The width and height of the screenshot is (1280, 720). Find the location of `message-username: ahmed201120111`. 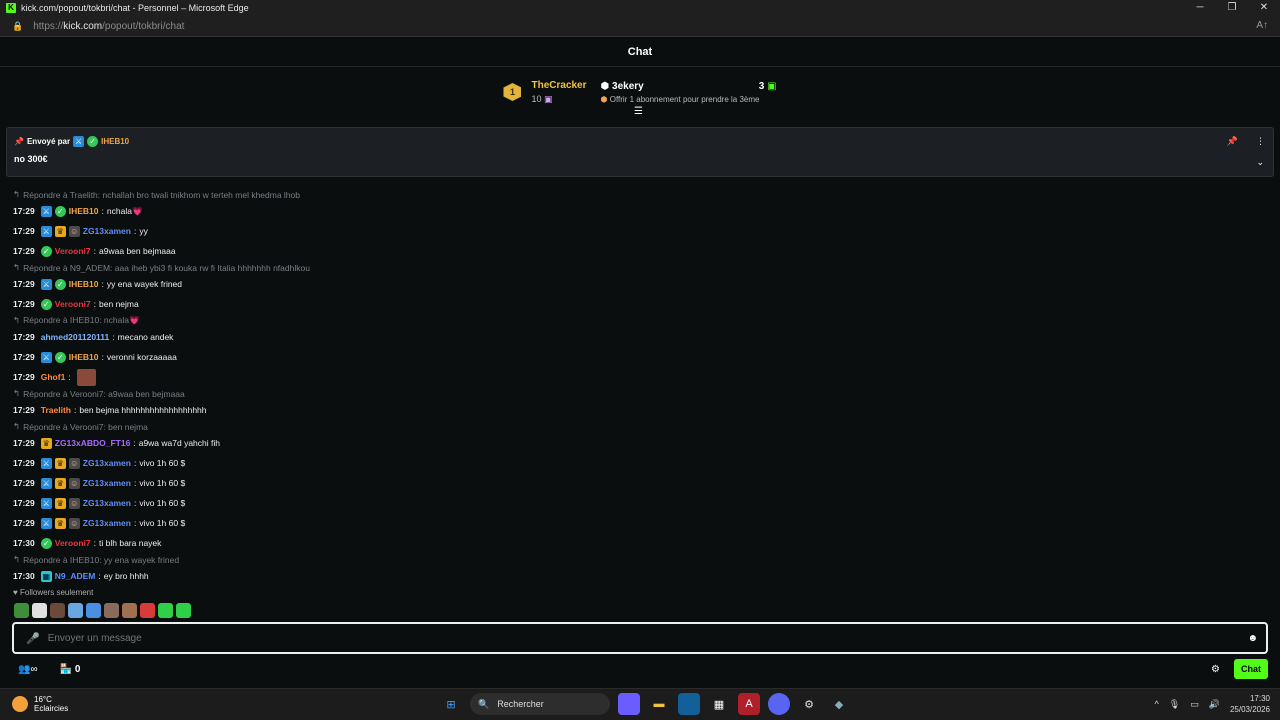

message-username: ahmed201120111 is located at coordinates (75, 337).